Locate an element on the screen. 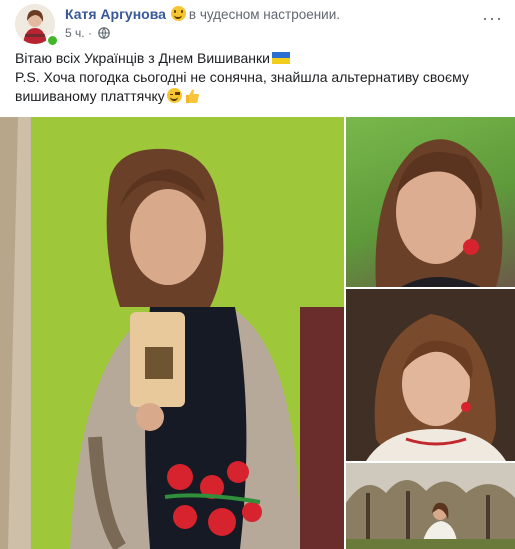 This screenshot has width=515, height=549. post-meta: 5 ч. · is located at coordinates (88, 33).